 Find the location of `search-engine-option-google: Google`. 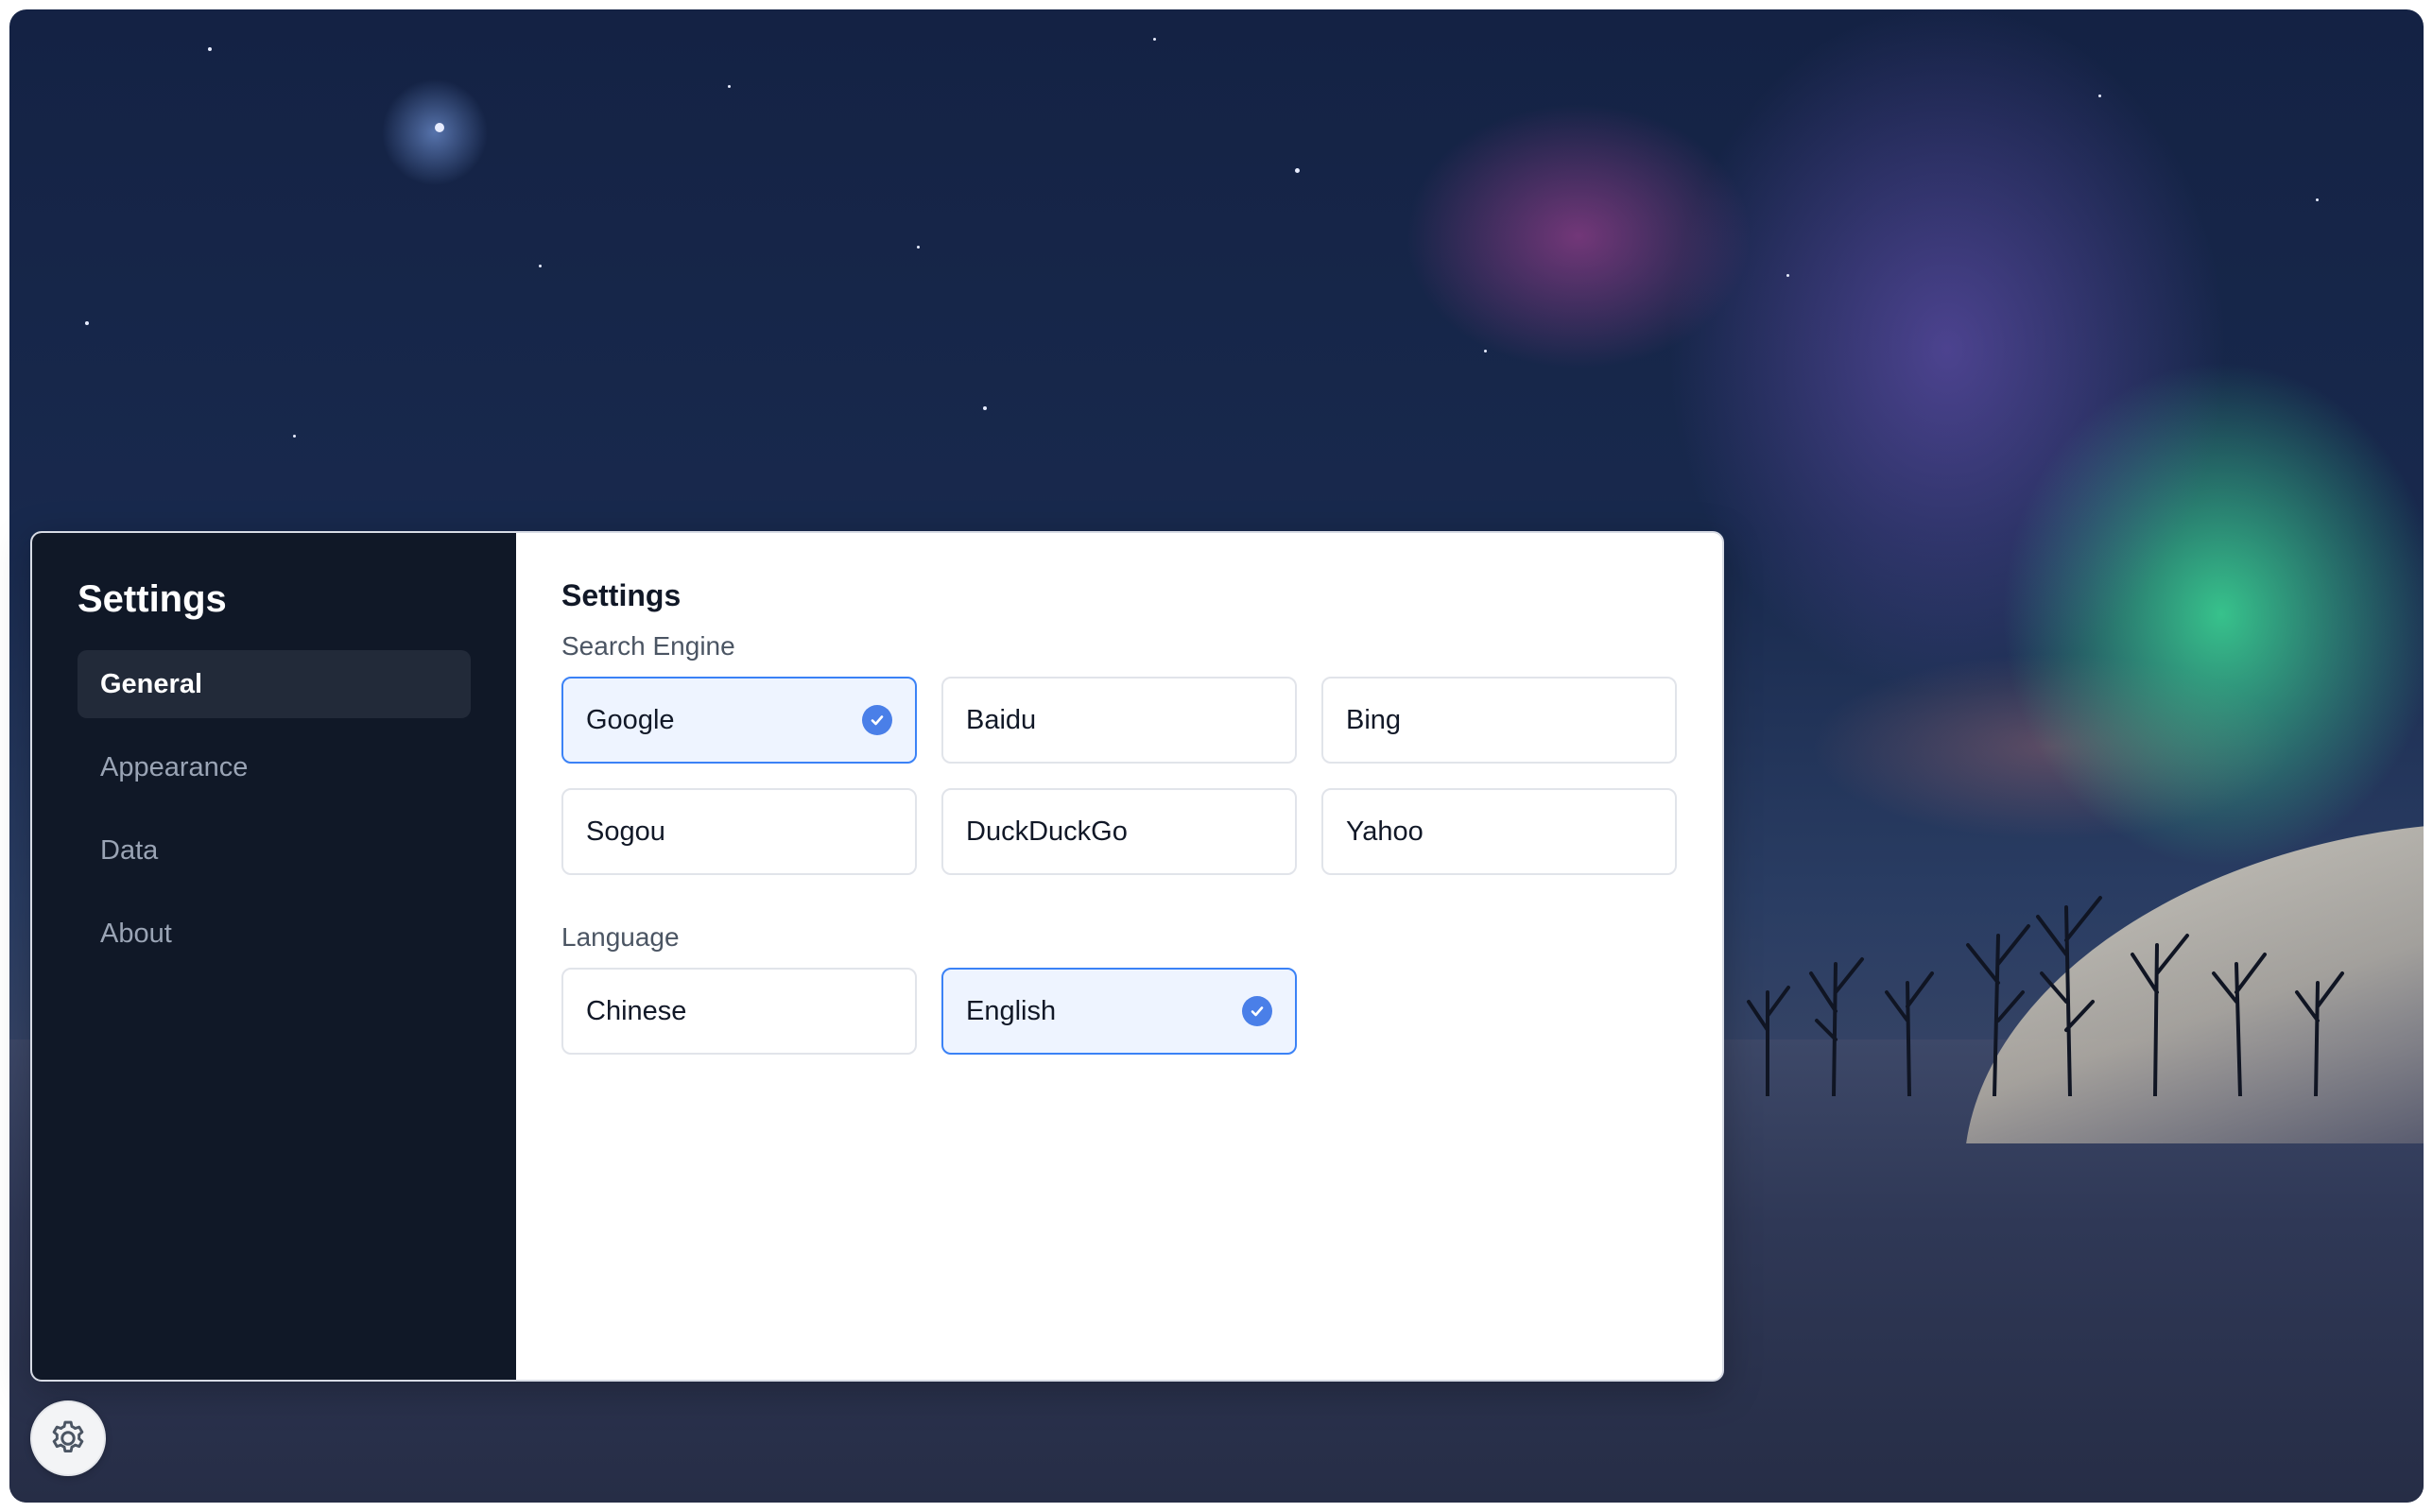

search-engine-option-google: Google is located at coordinates (739, 720).